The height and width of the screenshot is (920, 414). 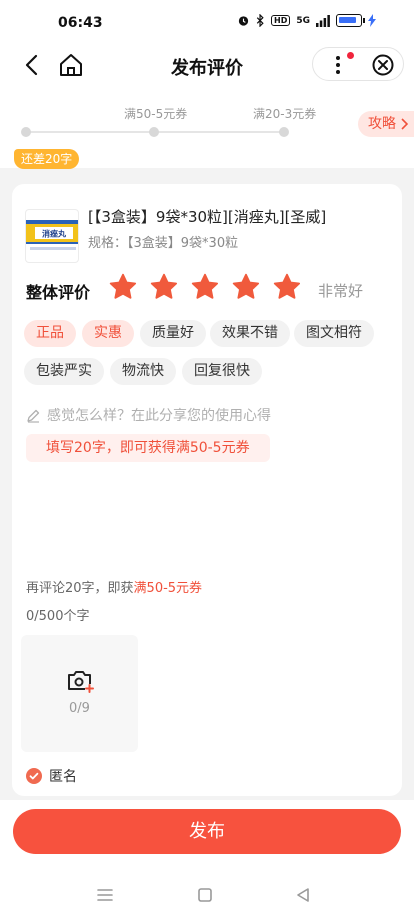 I want to click on rating-stars, so click(x=205, y=287).